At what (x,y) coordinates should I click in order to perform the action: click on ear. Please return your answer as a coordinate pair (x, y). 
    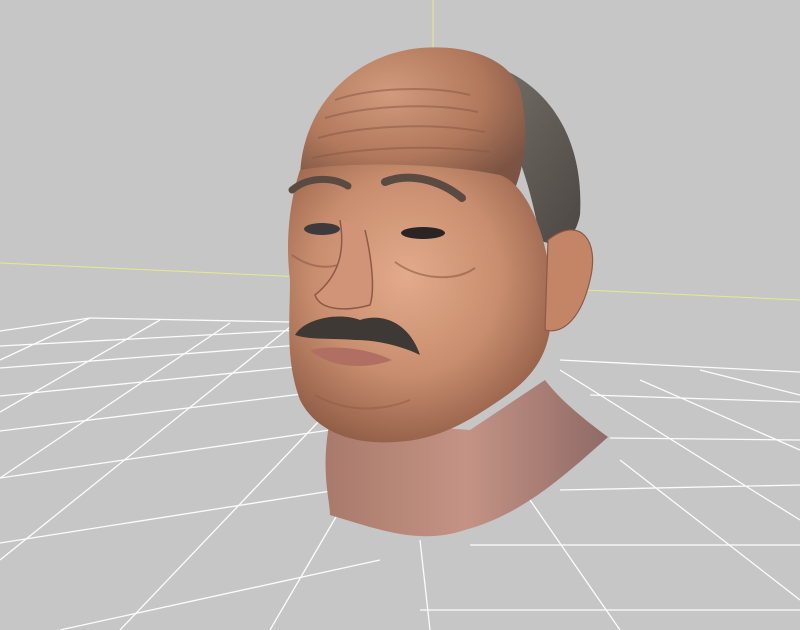
    Looking at the image, I should click on (569, 280).